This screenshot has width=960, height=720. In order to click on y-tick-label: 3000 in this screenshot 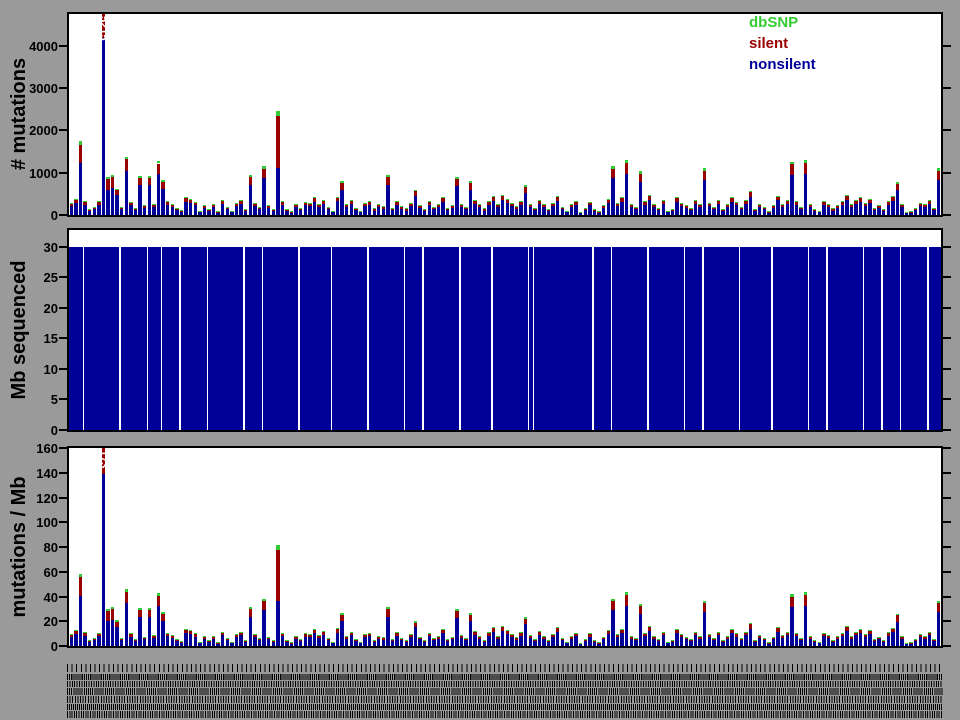, I will do `click(43, 88)`.